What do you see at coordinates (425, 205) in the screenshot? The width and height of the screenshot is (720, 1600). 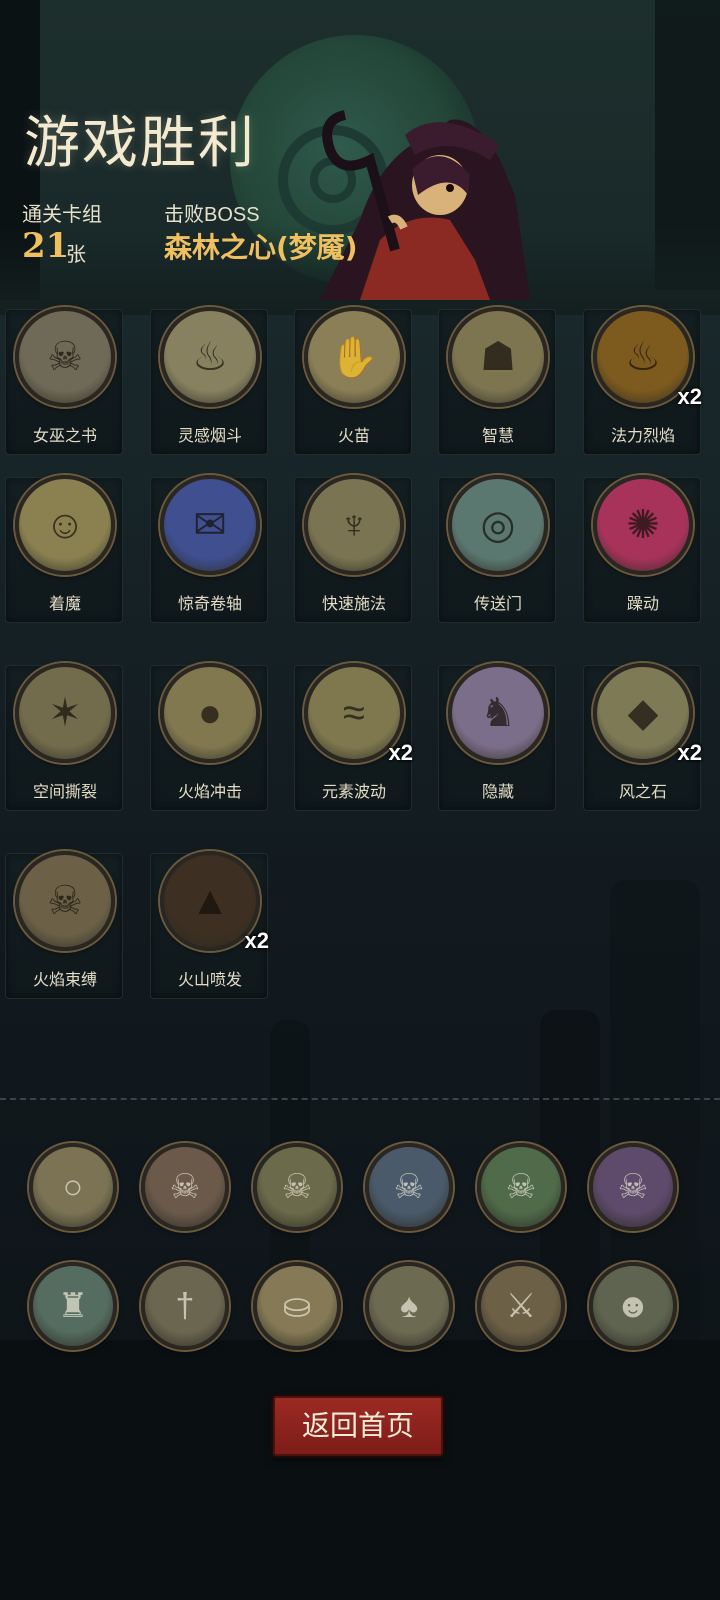 I see `witch-boss-illustration` at bounding box center [425, 205].